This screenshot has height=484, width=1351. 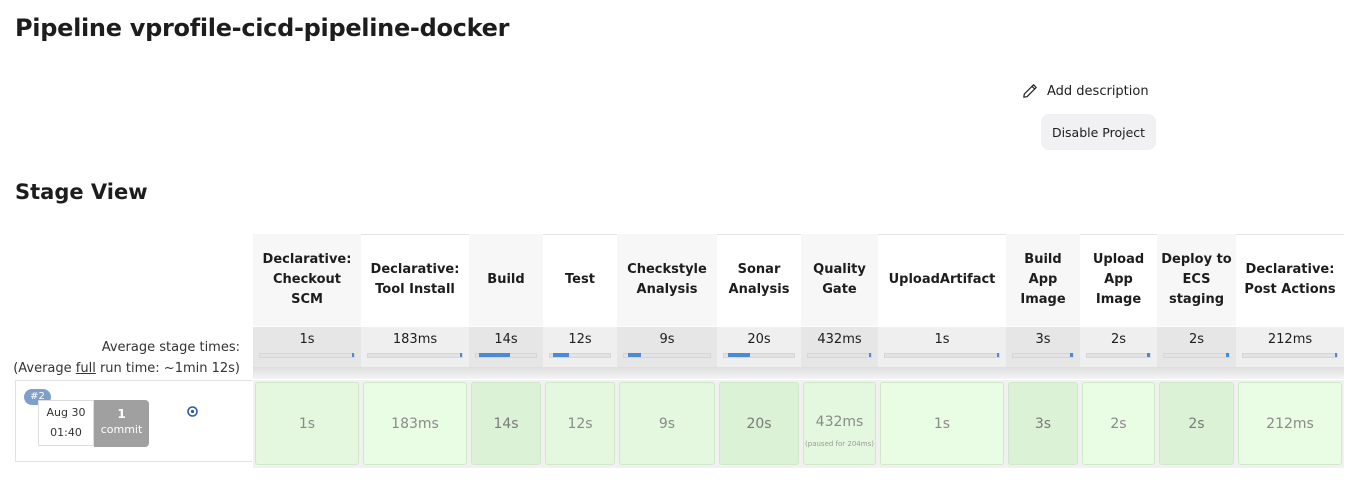 I want to click on stage-average-time: 14s, so click(x=506, y=347).